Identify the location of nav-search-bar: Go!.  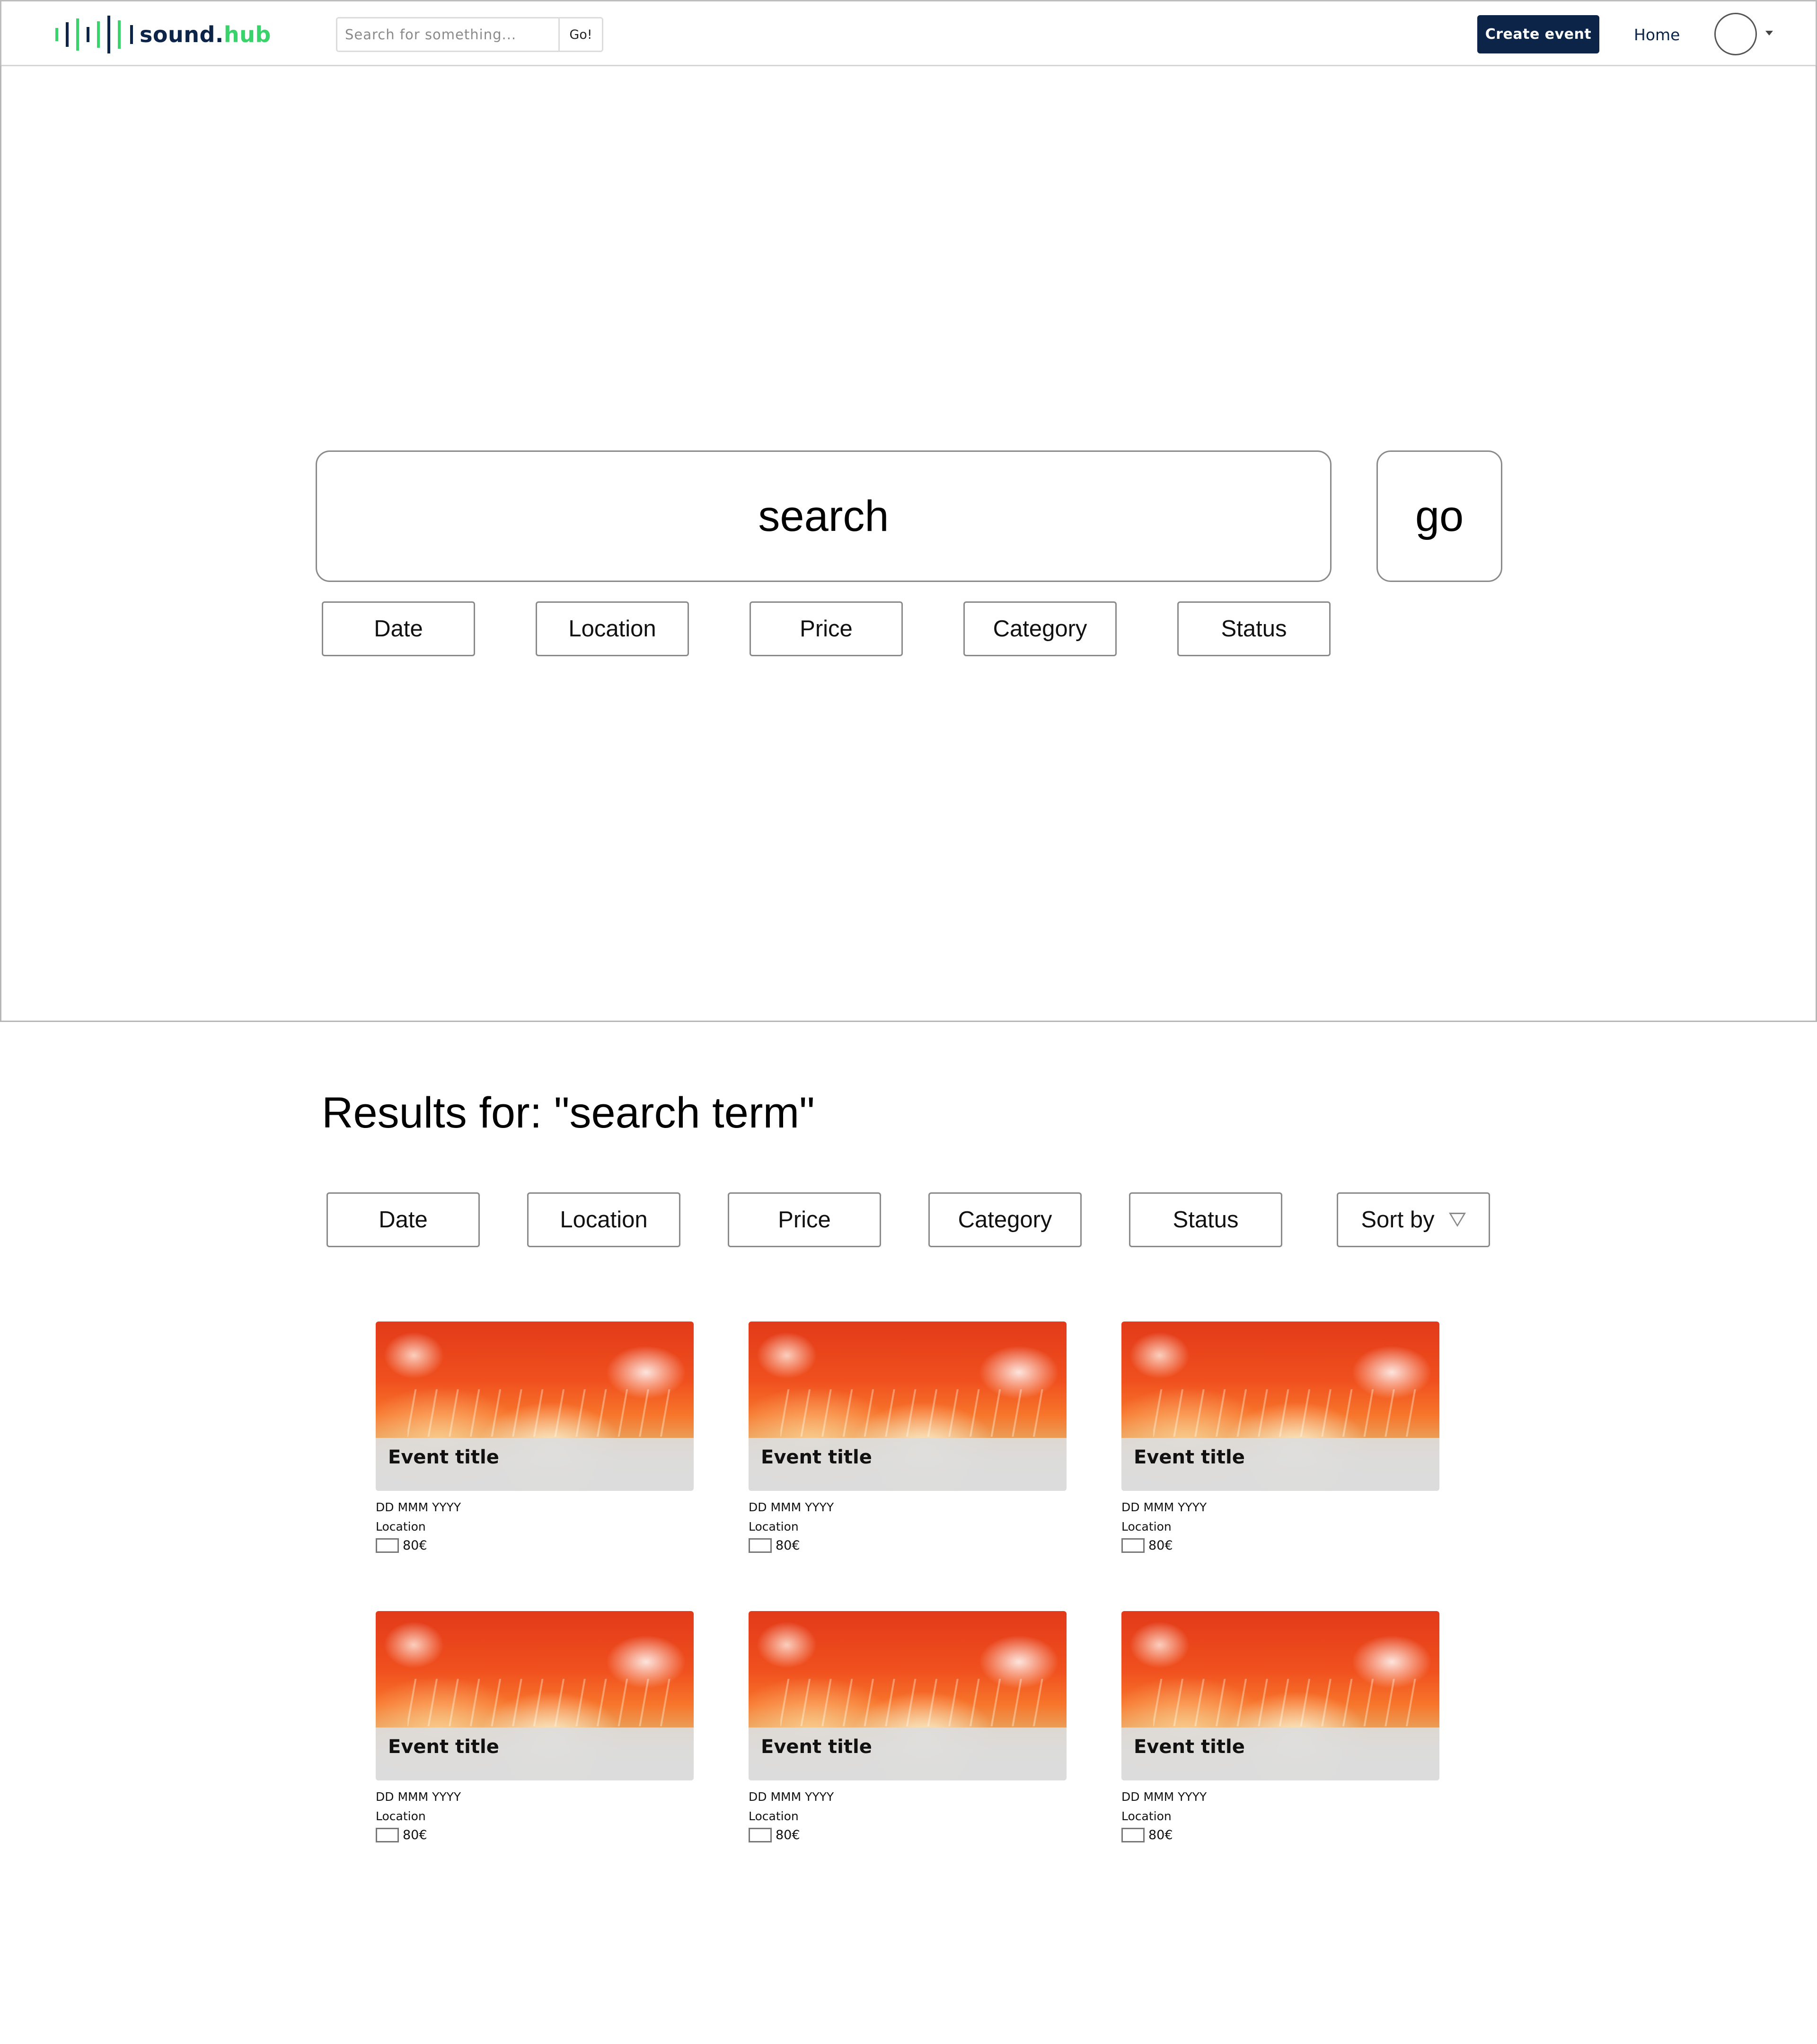
(469, 34).